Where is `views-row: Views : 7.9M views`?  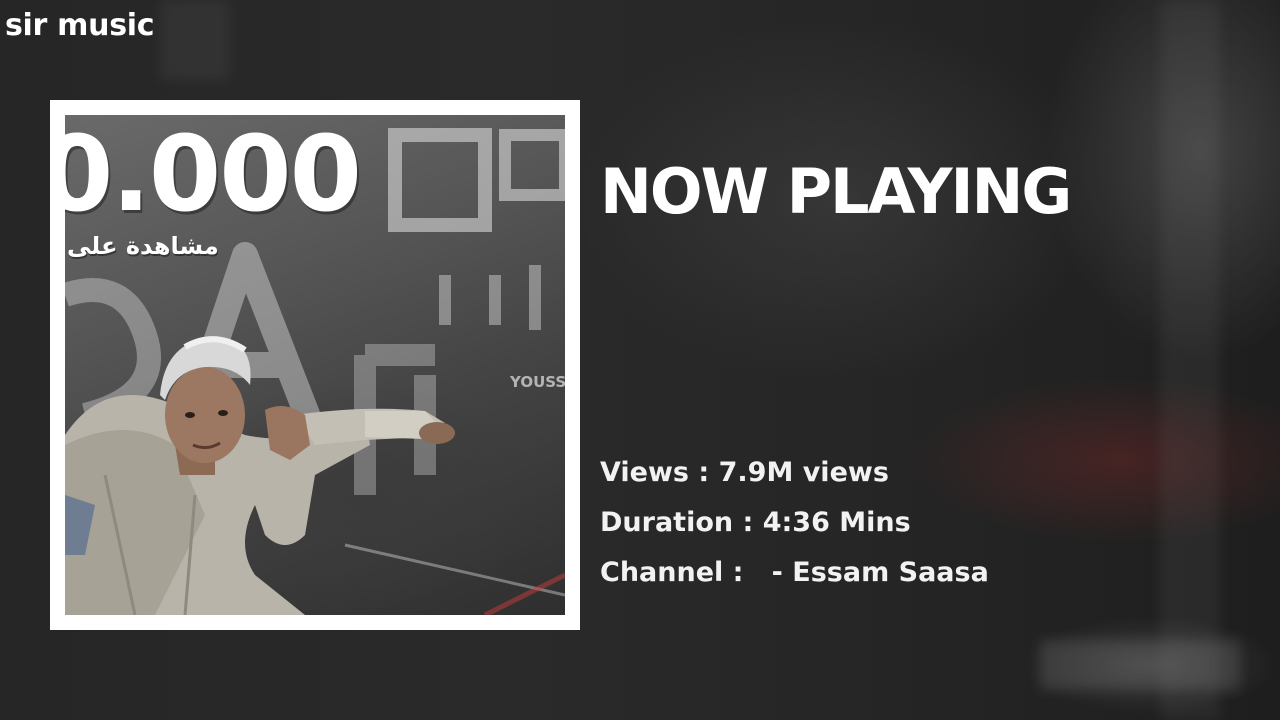
views-row: Views : 7.9M views is located at coordinates (794, 473).